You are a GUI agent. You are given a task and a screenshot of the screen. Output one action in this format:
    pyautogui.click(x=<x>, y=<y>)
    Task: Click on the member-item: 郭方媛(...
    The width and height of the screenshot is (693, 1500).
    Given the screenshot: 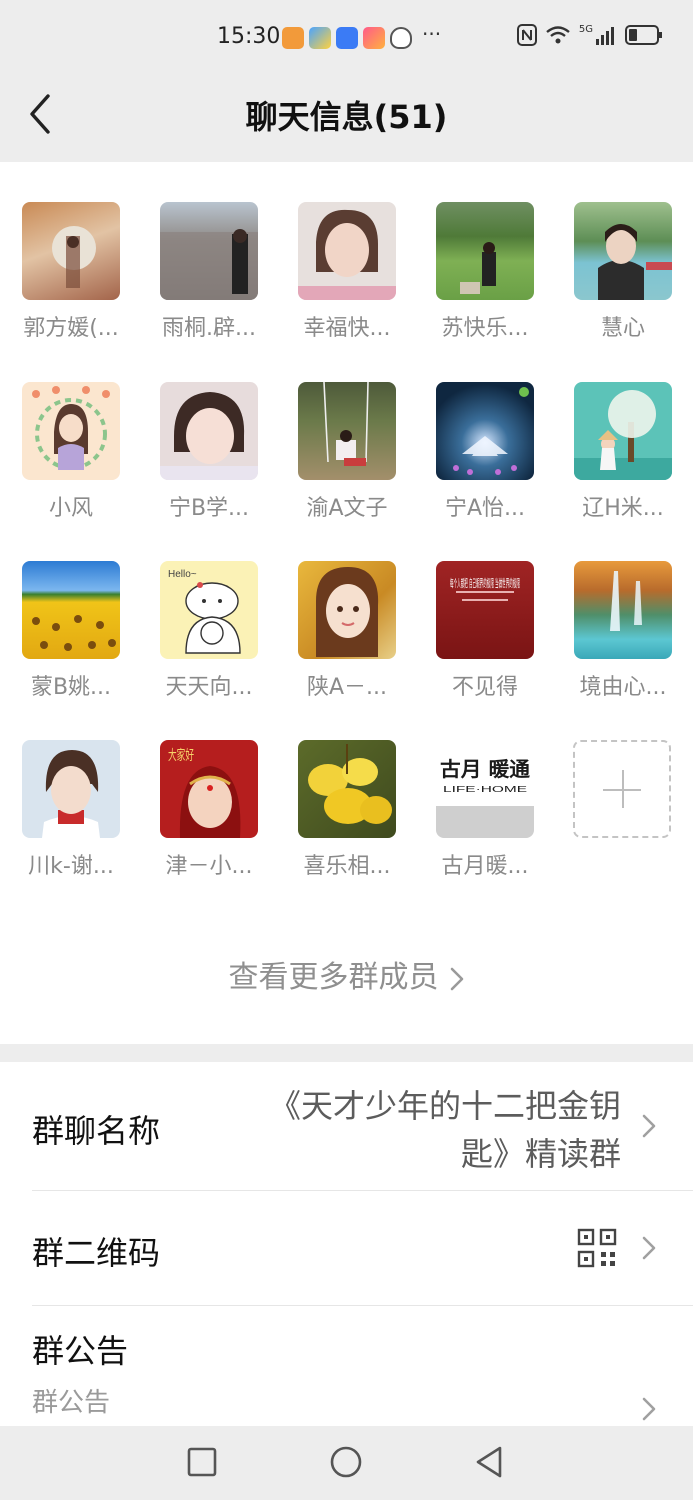 What is the action you would take?
    pyautogui.click(x=71, y=272)
    